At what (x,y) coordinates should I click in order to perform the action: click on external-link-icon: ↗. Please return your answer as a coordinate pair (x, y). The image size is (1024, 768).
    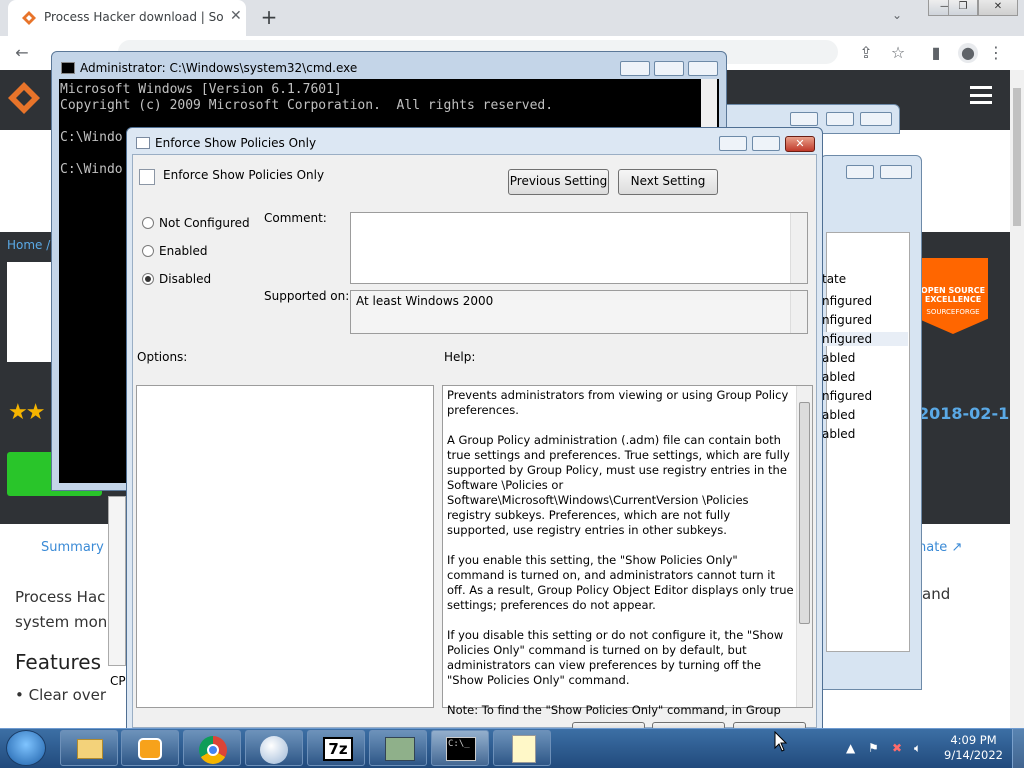
    Looking at the image, I should click on (957, 547).